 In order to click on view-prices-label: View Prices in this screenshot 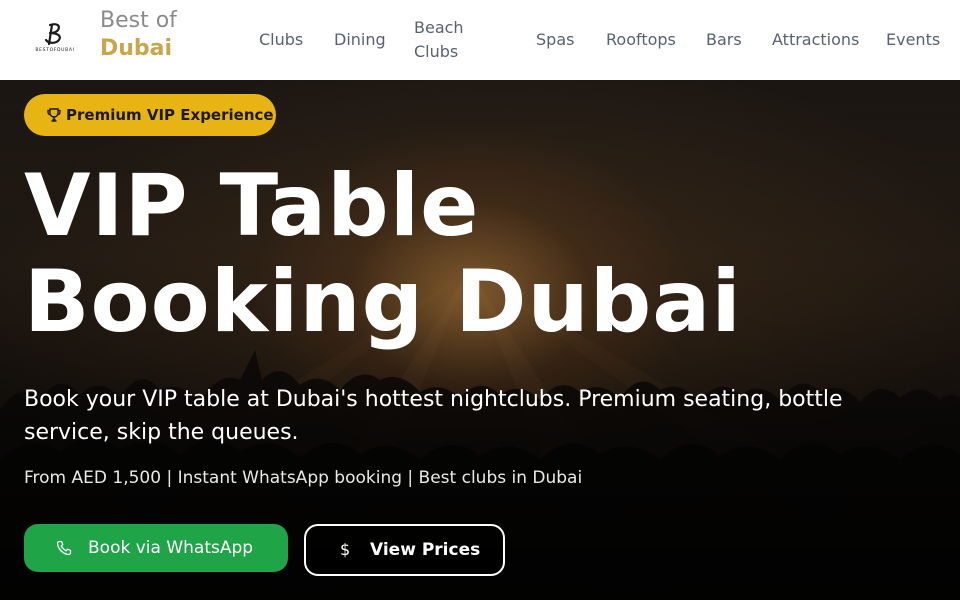, I will do `click(425, 550)`.